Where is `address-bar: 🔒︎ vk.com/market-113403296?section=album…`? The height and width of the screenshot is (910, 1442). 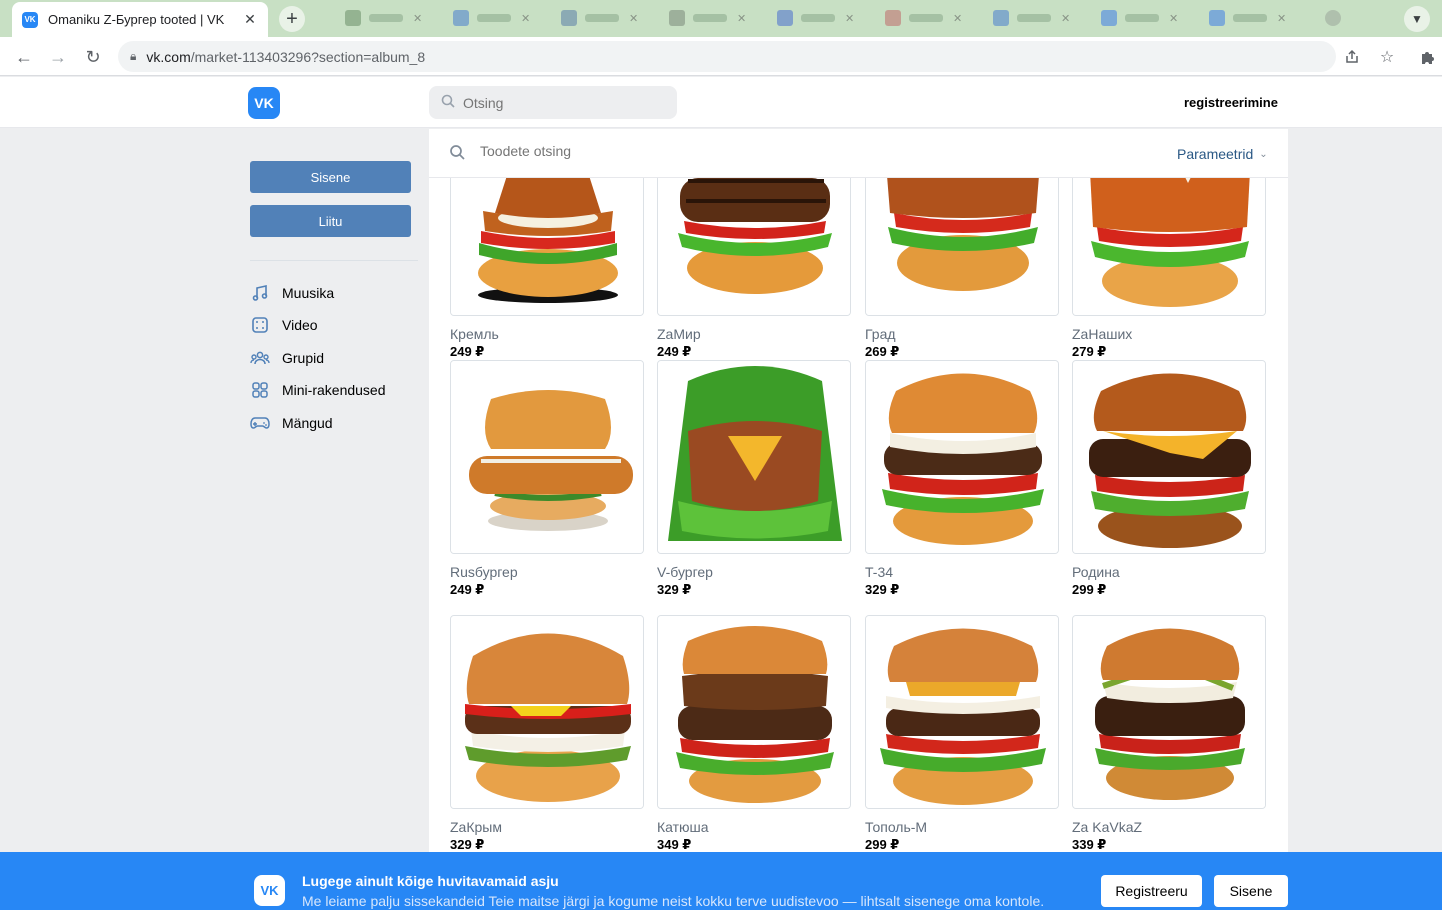
address-bar: 🔒︎ vk.com/market-113403296?section=album… is located at coordinates (727, 56).